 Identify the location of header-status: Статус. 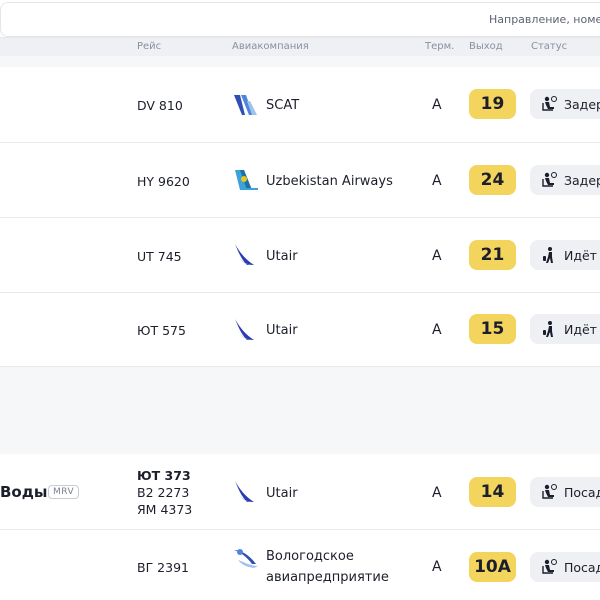
(549, 46).